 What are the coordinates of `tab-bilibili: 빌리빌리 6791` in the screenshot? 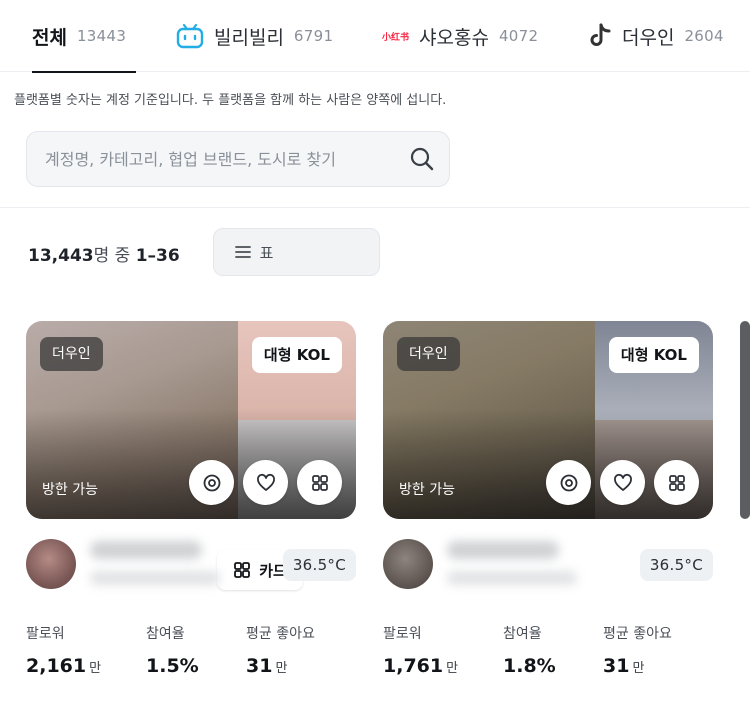 It's located at (254, 36).